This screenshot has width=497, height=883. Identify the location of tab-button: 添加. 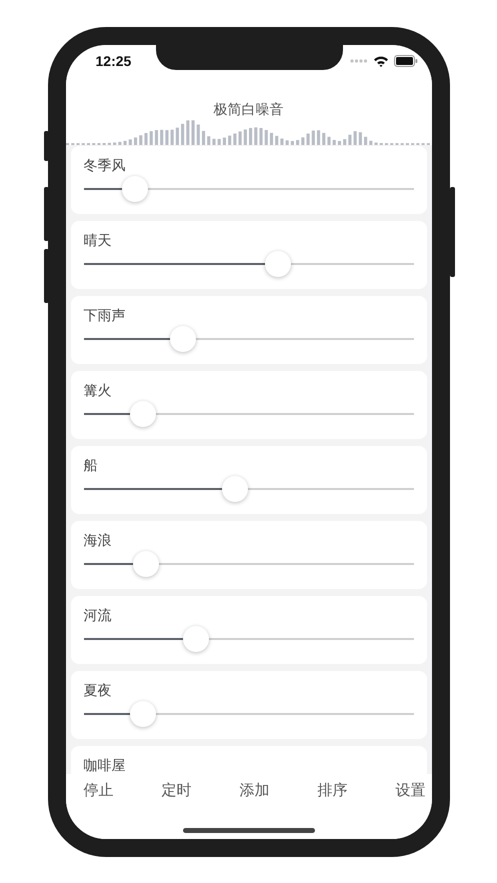
(255, 790).